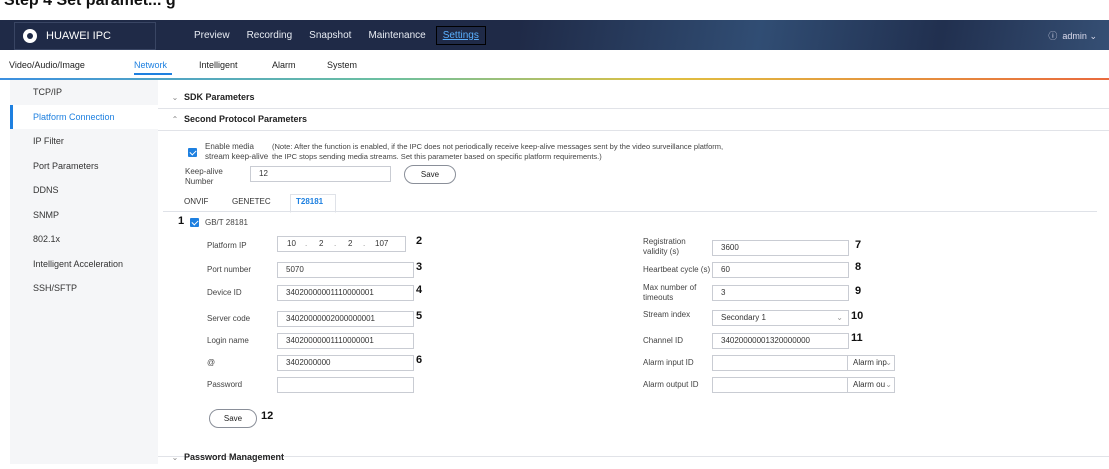  Describe the element at coordinates (345, 270) in the screenshot. I see `port-number-input: 5070` at that location.